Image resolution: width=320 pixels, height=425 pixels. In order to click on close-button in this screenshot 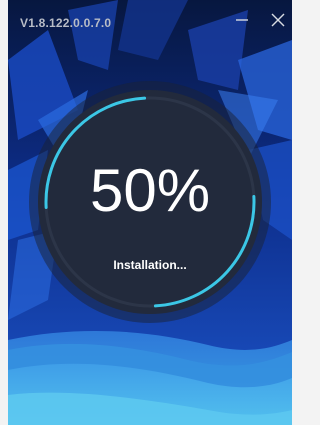, I will do `click(278, 20)`.